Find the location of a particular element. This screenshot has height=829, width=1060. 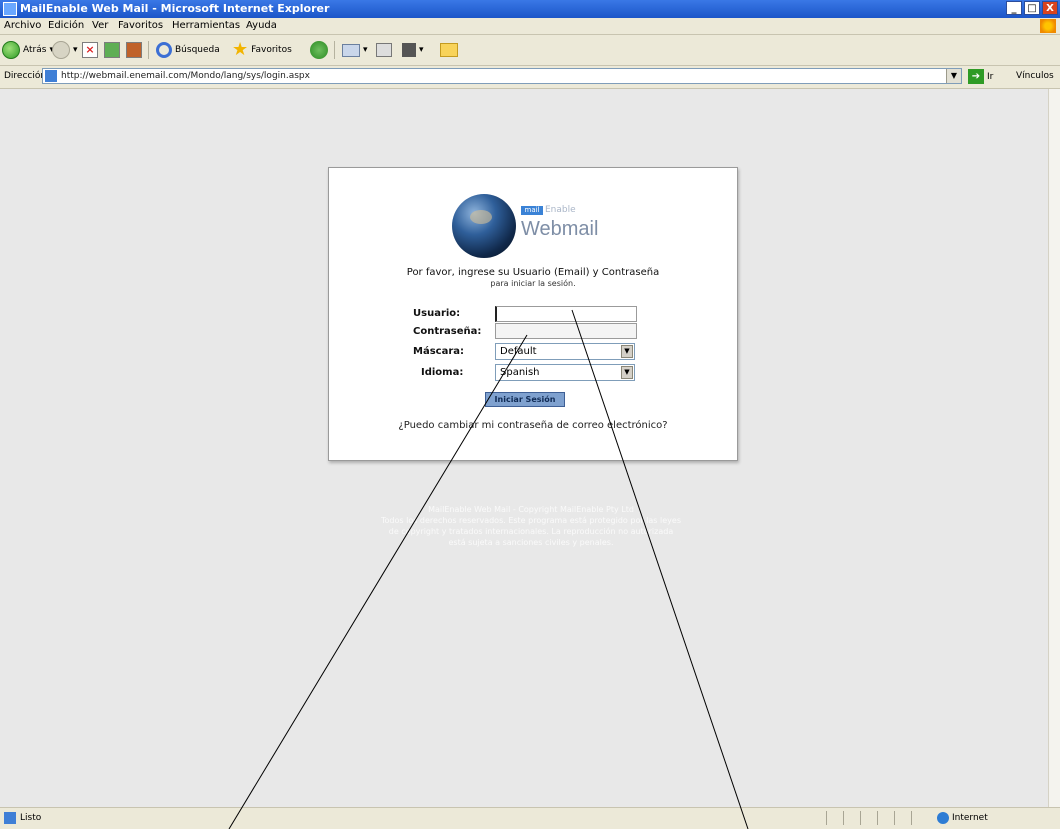

login-button: Iniciar Sesión is located at coordinates (525, 399).